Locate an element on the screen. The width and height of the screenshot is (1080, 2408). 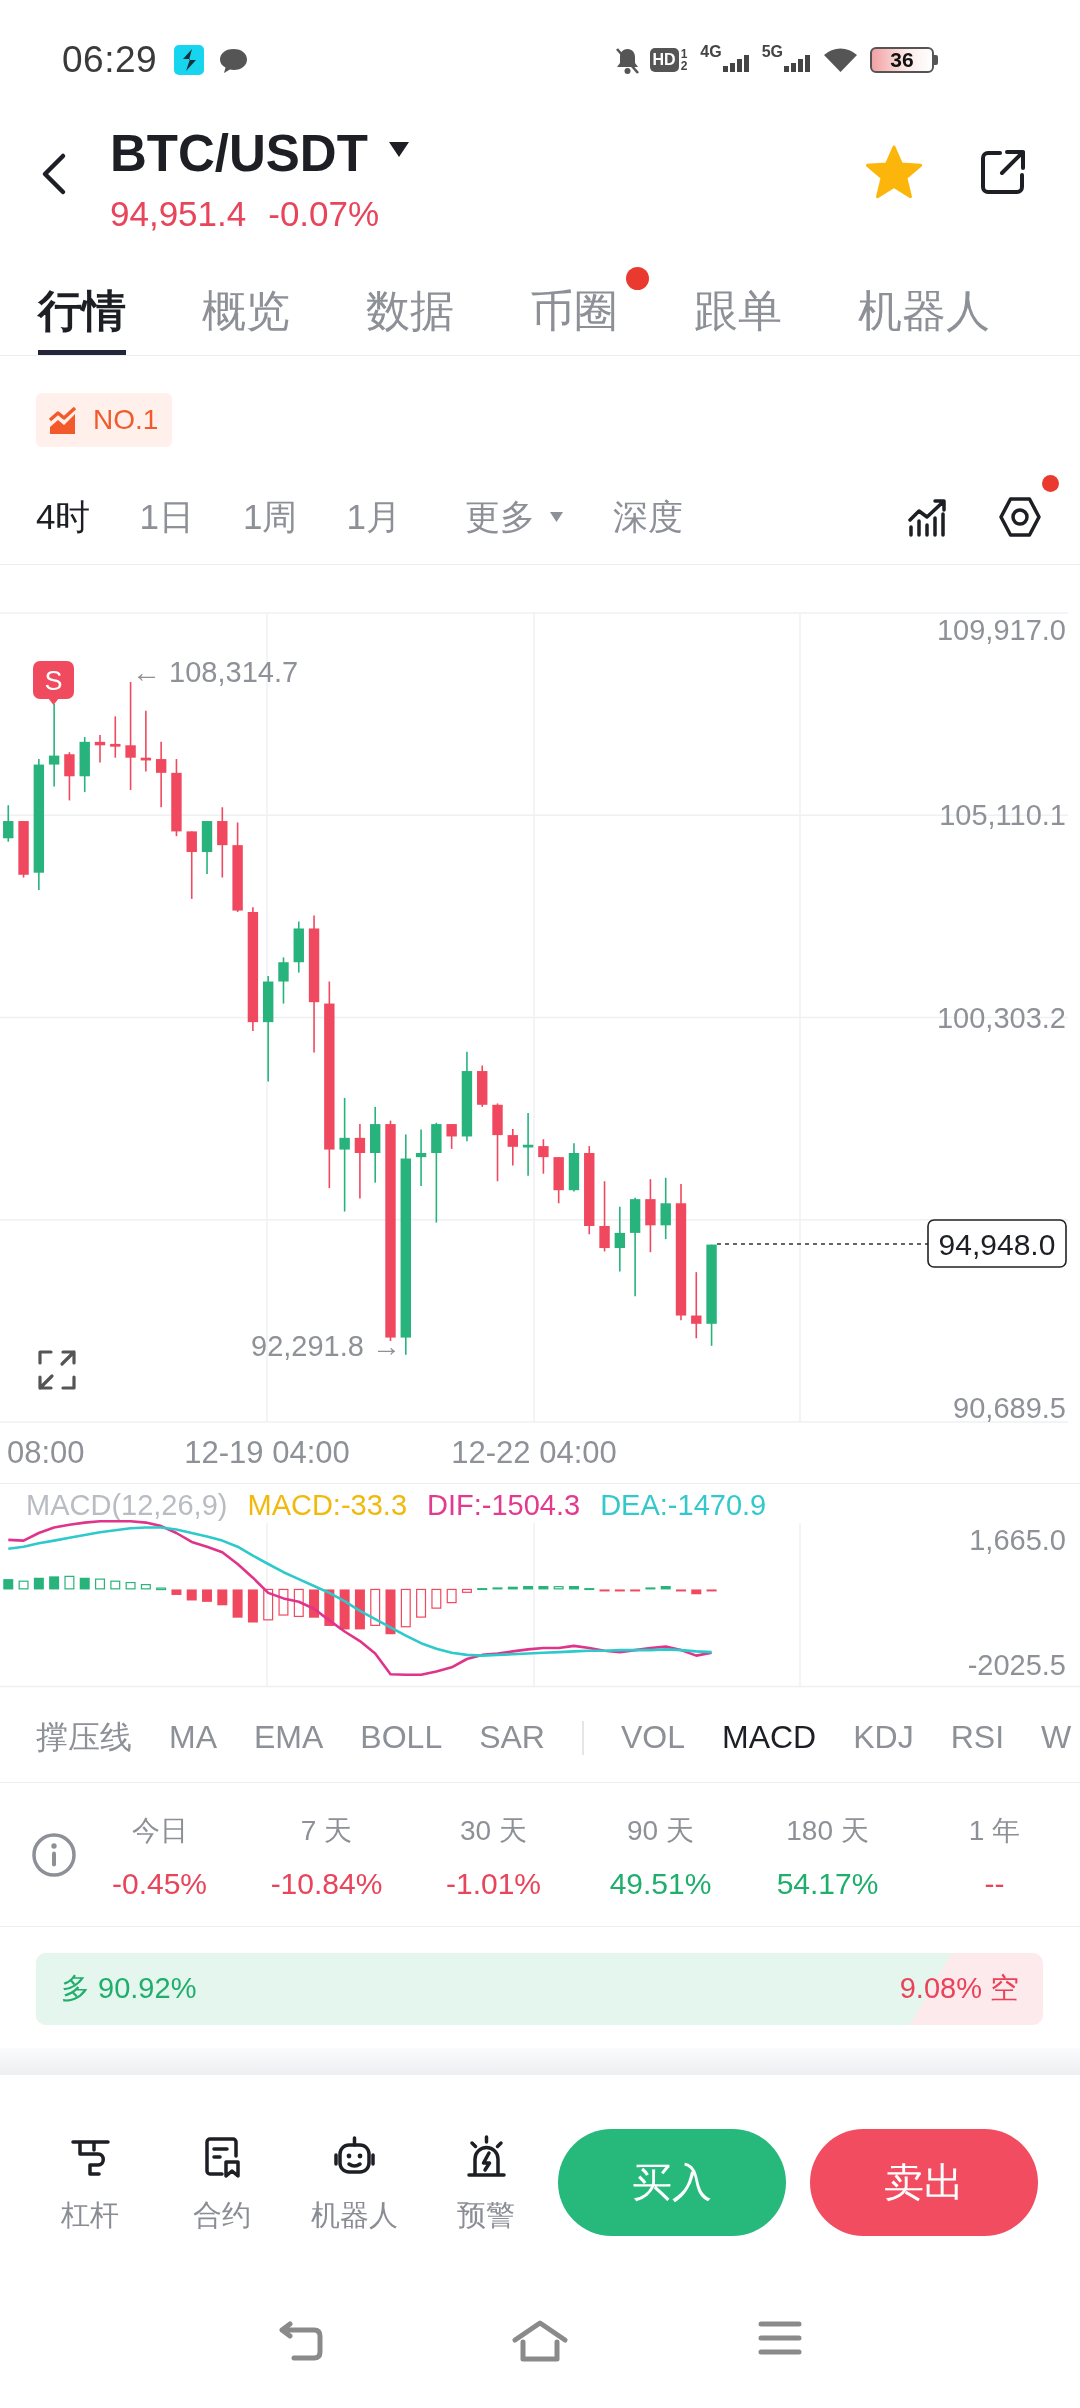
axis-label: 08:00 is located at coordinates (46, 1452).